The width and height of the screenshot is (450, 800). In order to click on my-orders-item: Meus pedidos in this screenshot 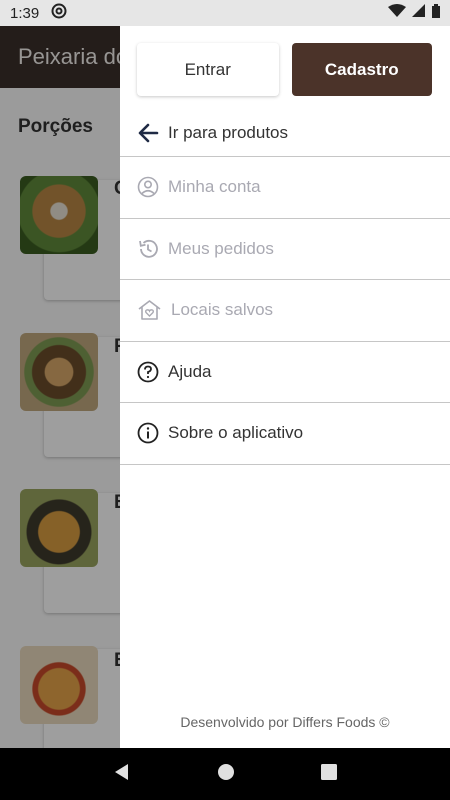, I will do `click(285, 249)`.